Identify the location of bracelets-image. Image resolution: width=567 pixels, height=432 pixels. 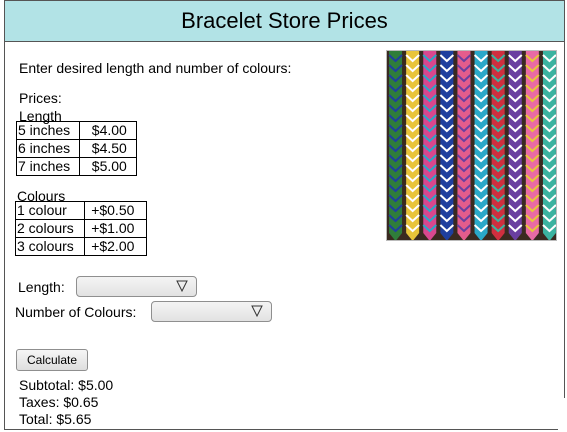
(472, 145).